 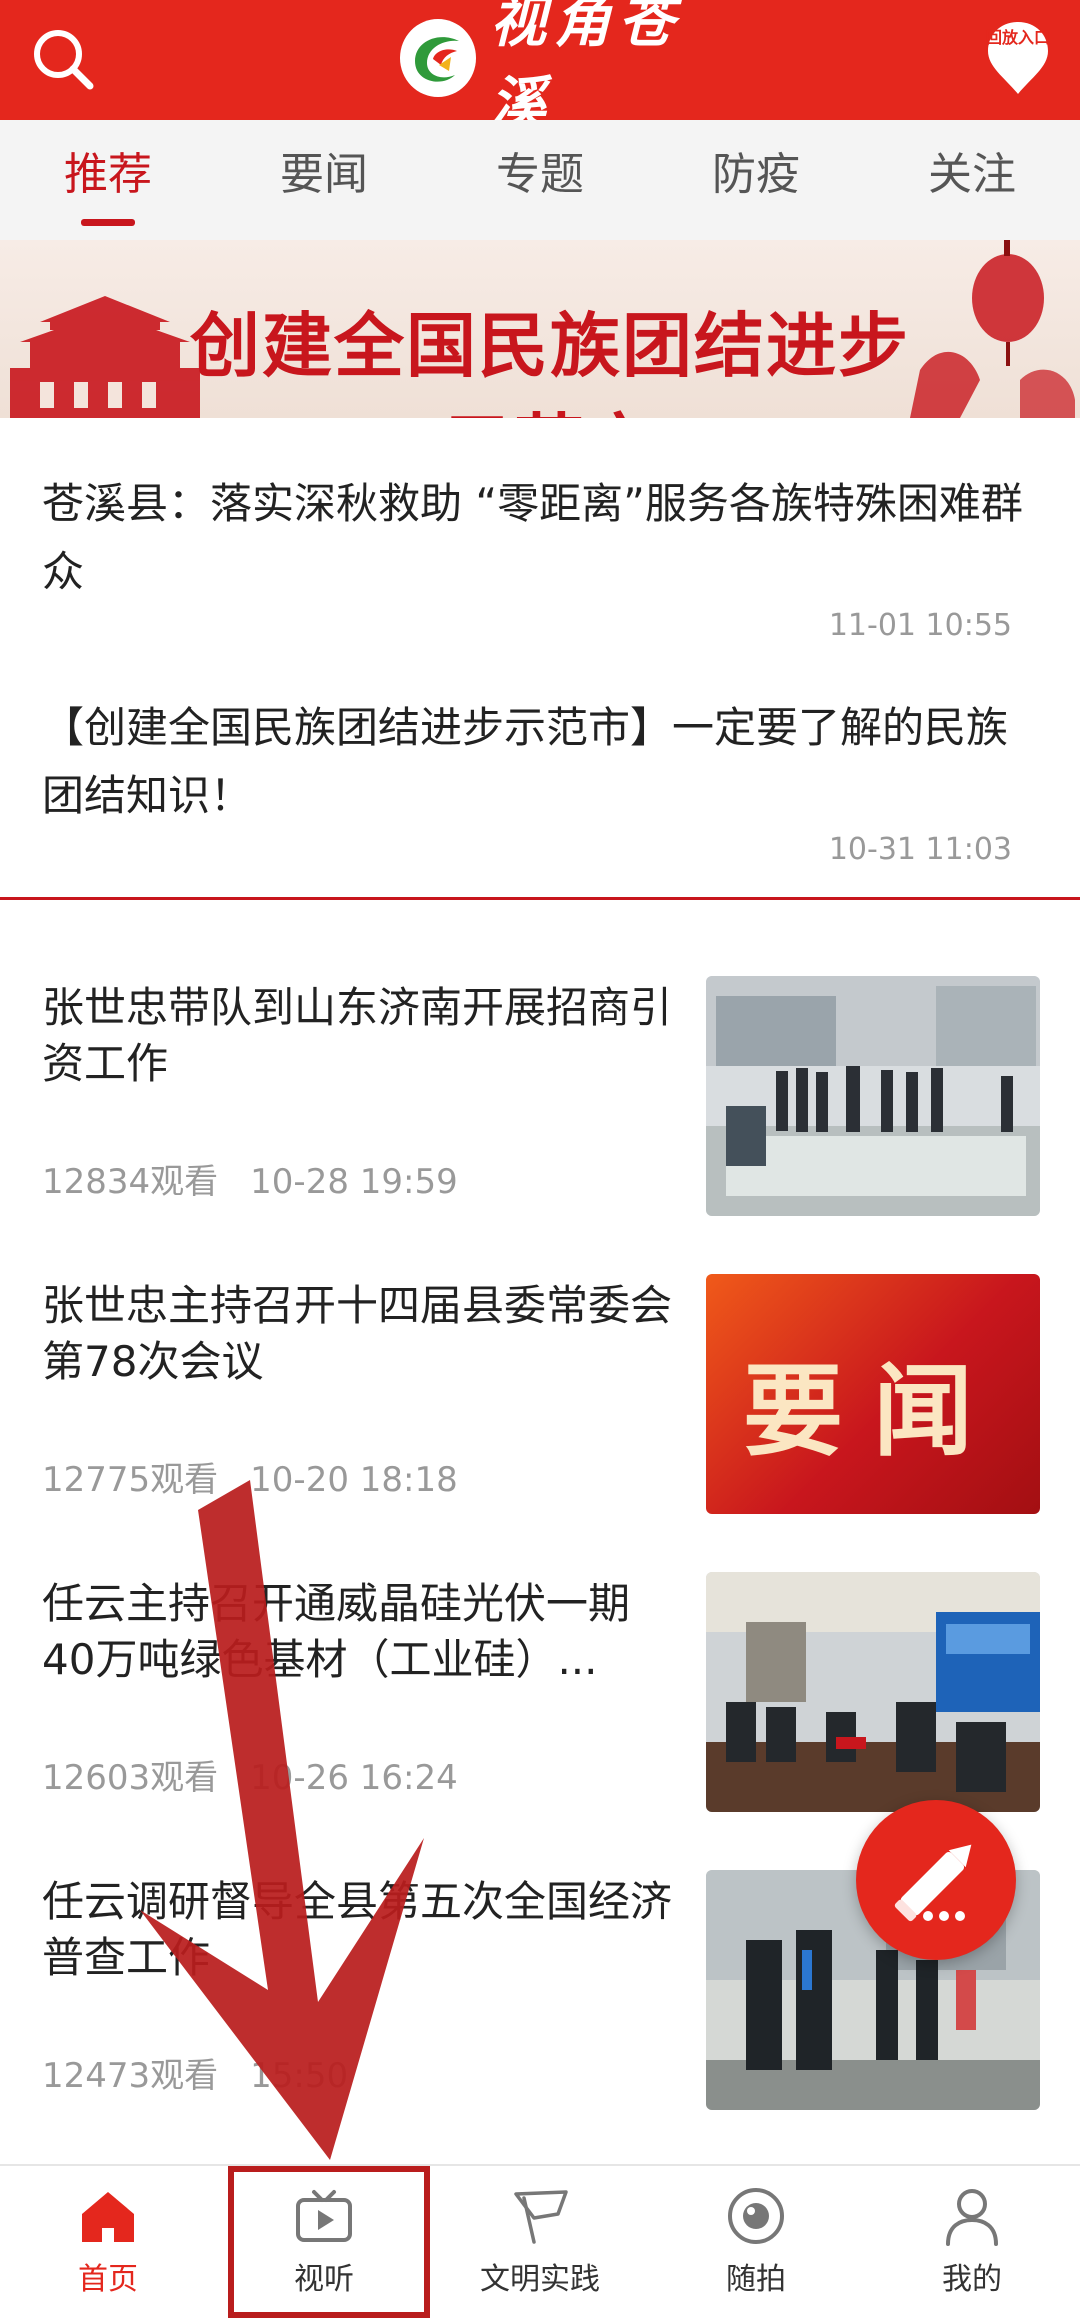 I want to click on nav-civilization-practice-label: 文明实践, so click(x=540, y=2279).